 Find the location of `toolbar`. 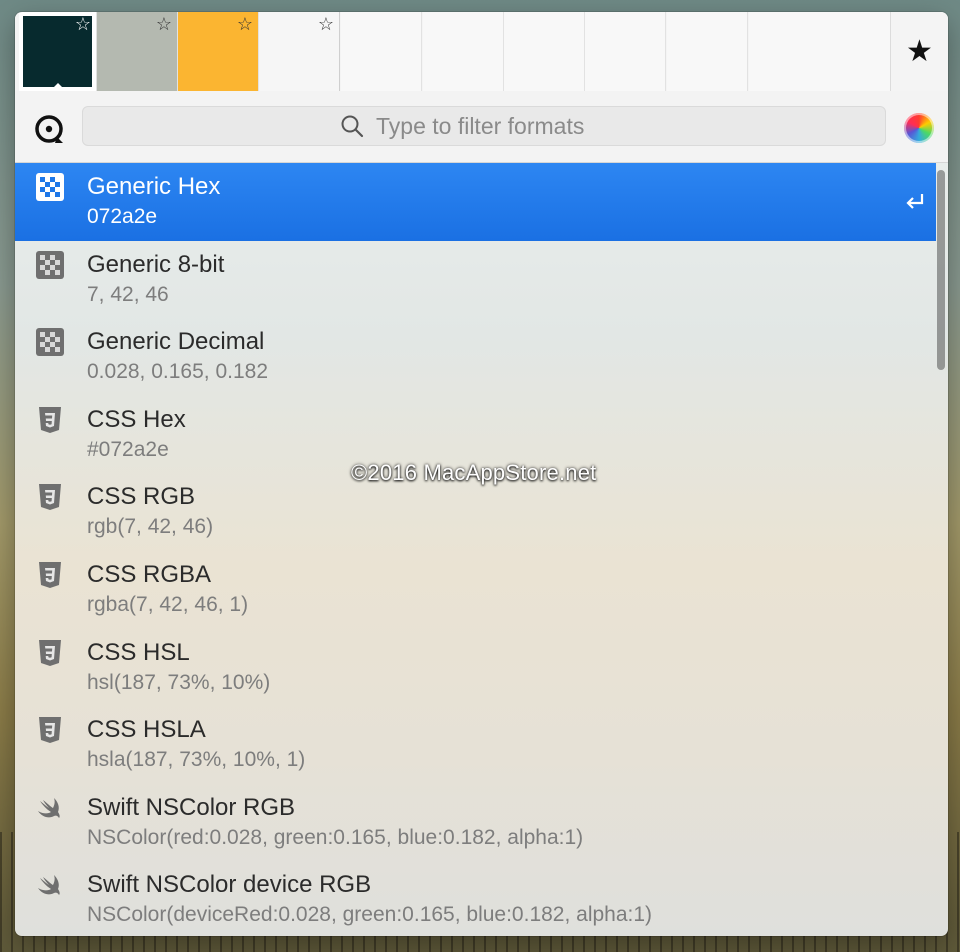

toolbar is located at coordinates (481, 127).